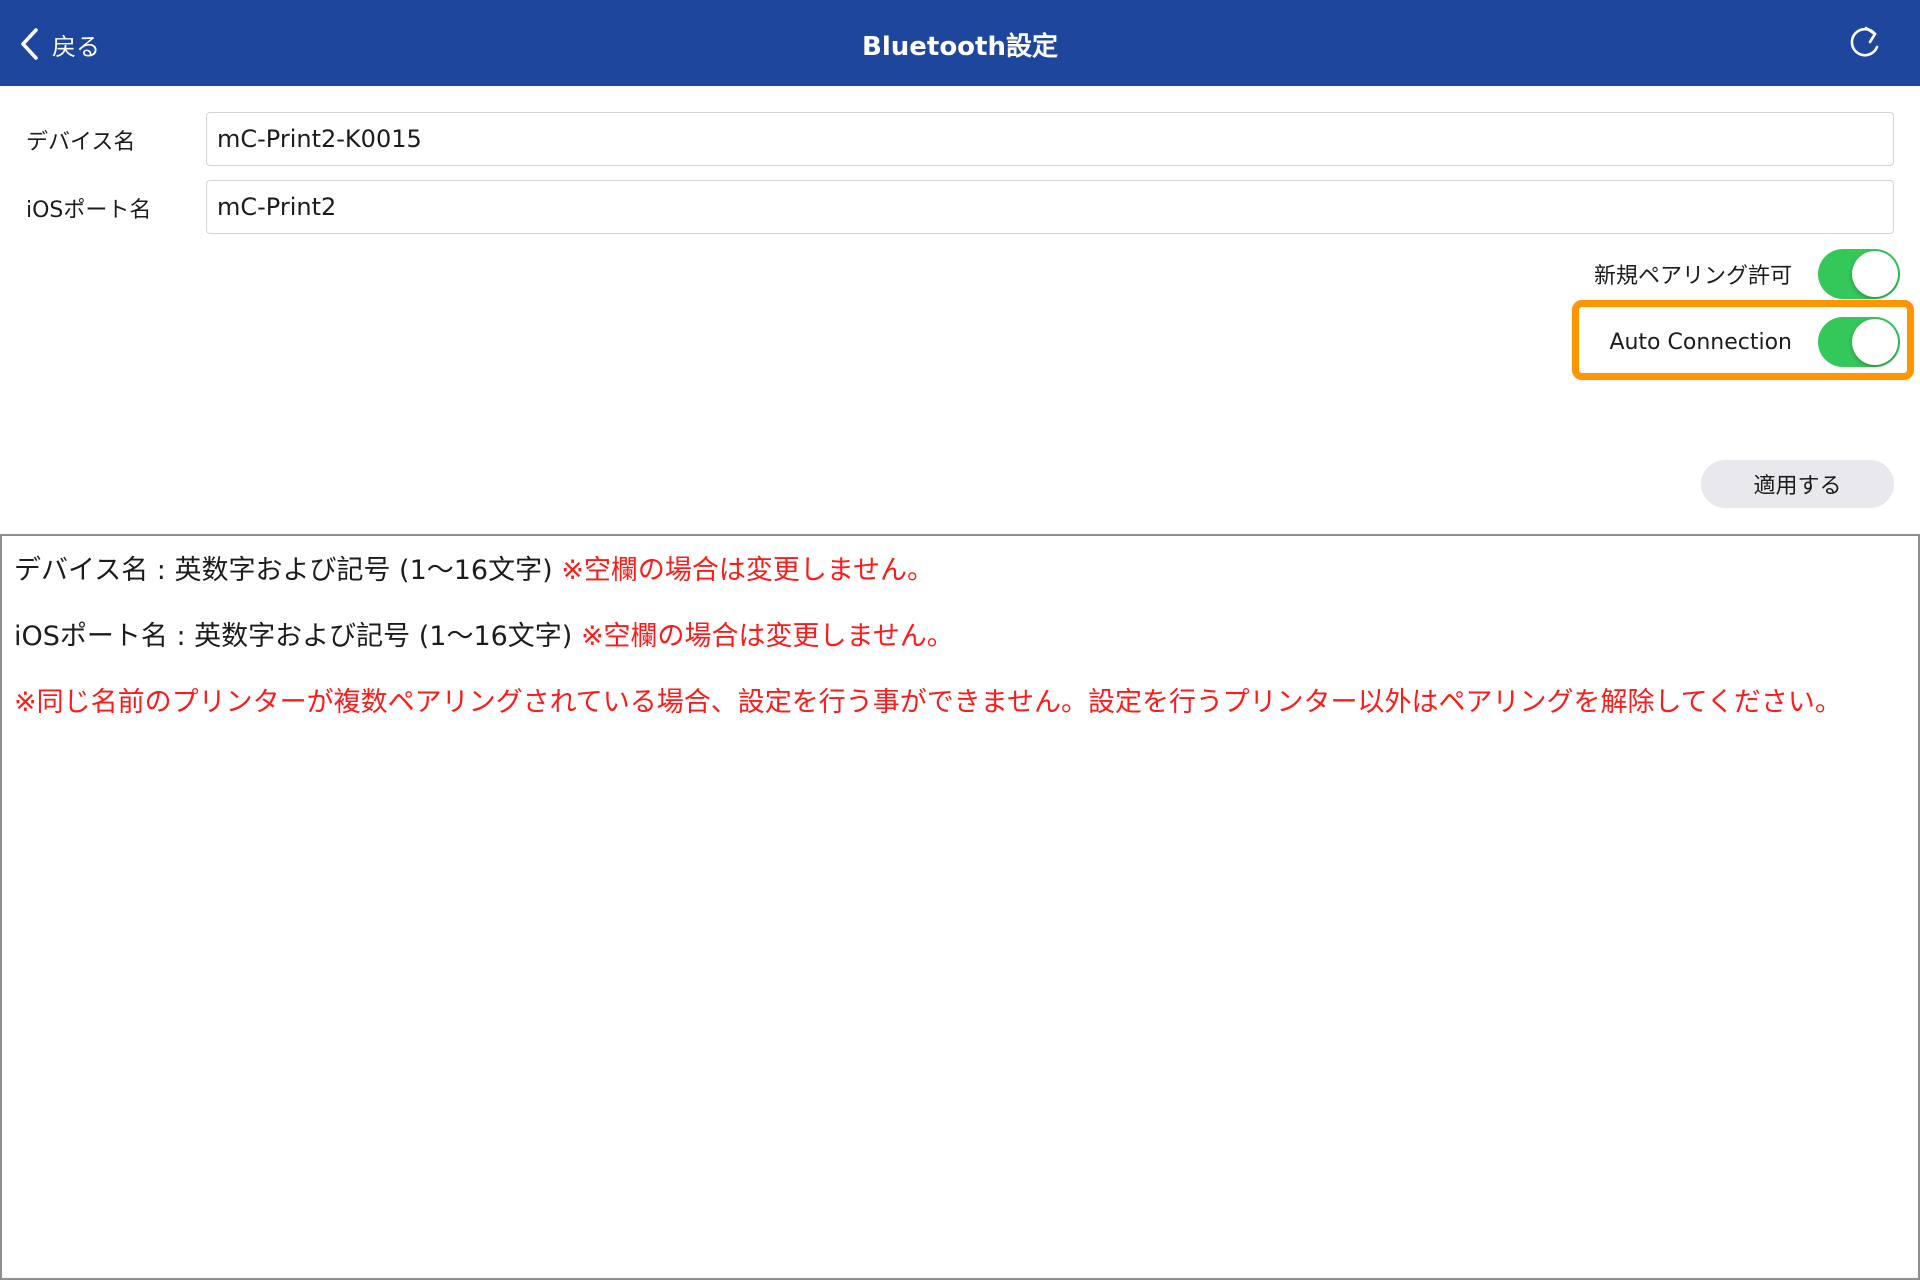  I want to click on auto-connection-toggle, so click(1859, 342).